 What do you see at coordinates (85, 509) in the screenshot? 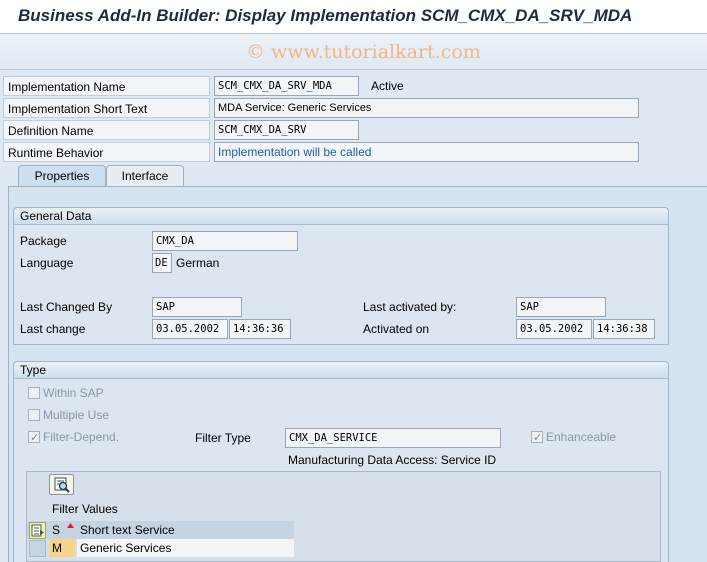
I see `filter-values-title: Filter Values` at bounding box center [85, 509].